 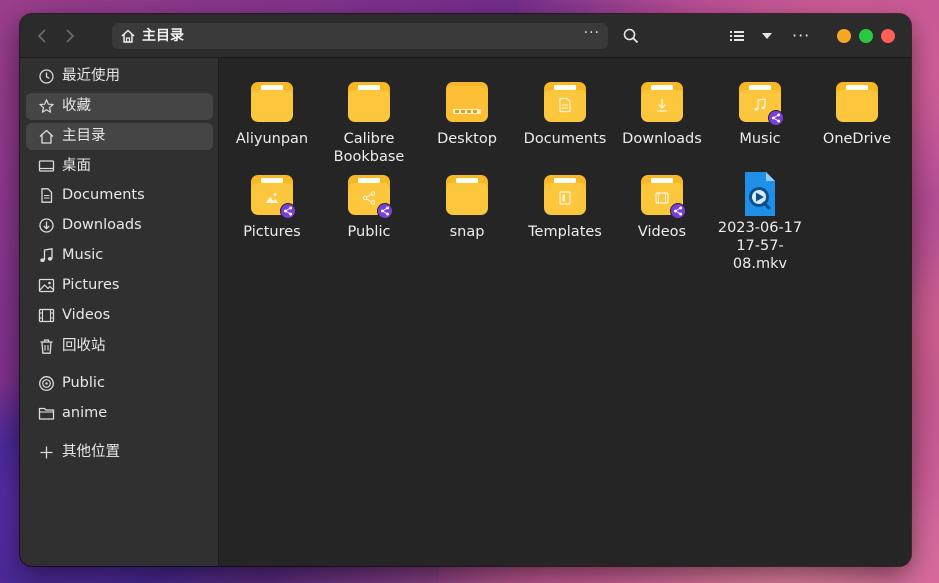 What do you see at coordinates (370, 196) in the screenshot?
I see `public-folder-icon` at bounding box center [370, 196].